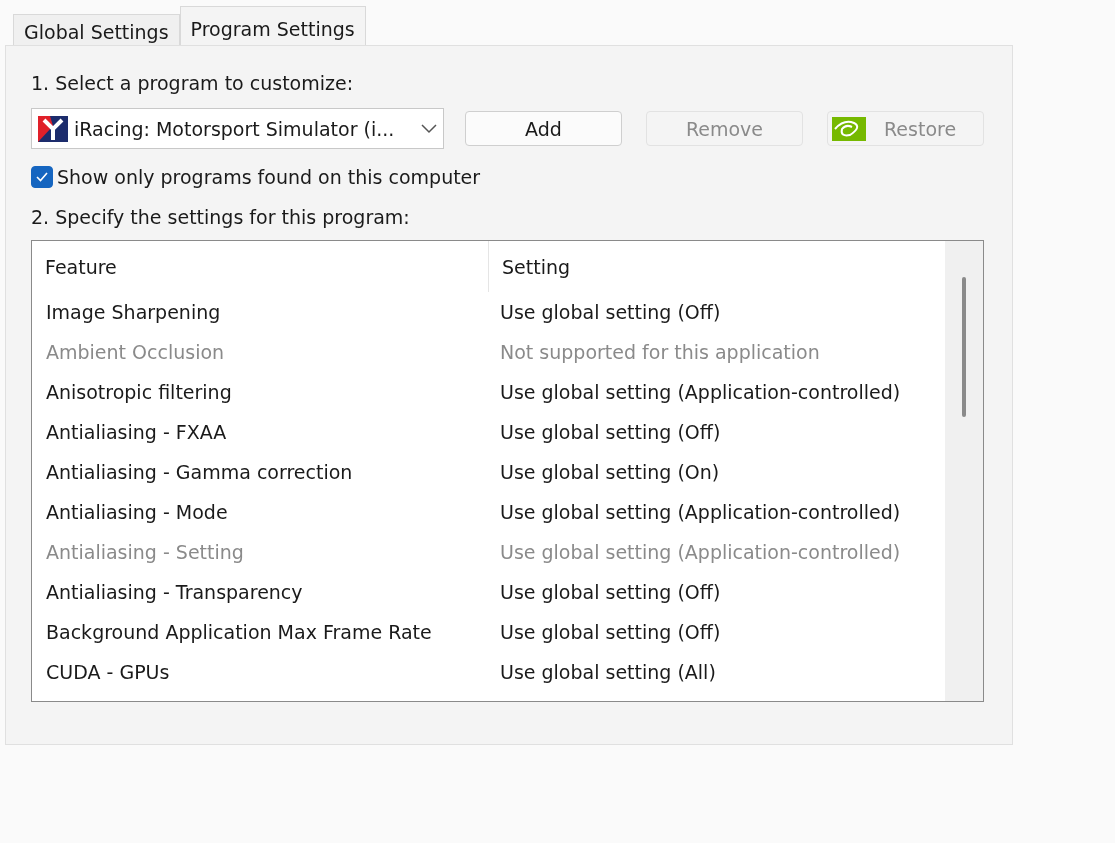 The width and height of the screenshot is (1115, 843). What do you see at coordinates (429, 128) in the screenshot?
I see `chevron-down-icon` at bounding box center [429, 128].